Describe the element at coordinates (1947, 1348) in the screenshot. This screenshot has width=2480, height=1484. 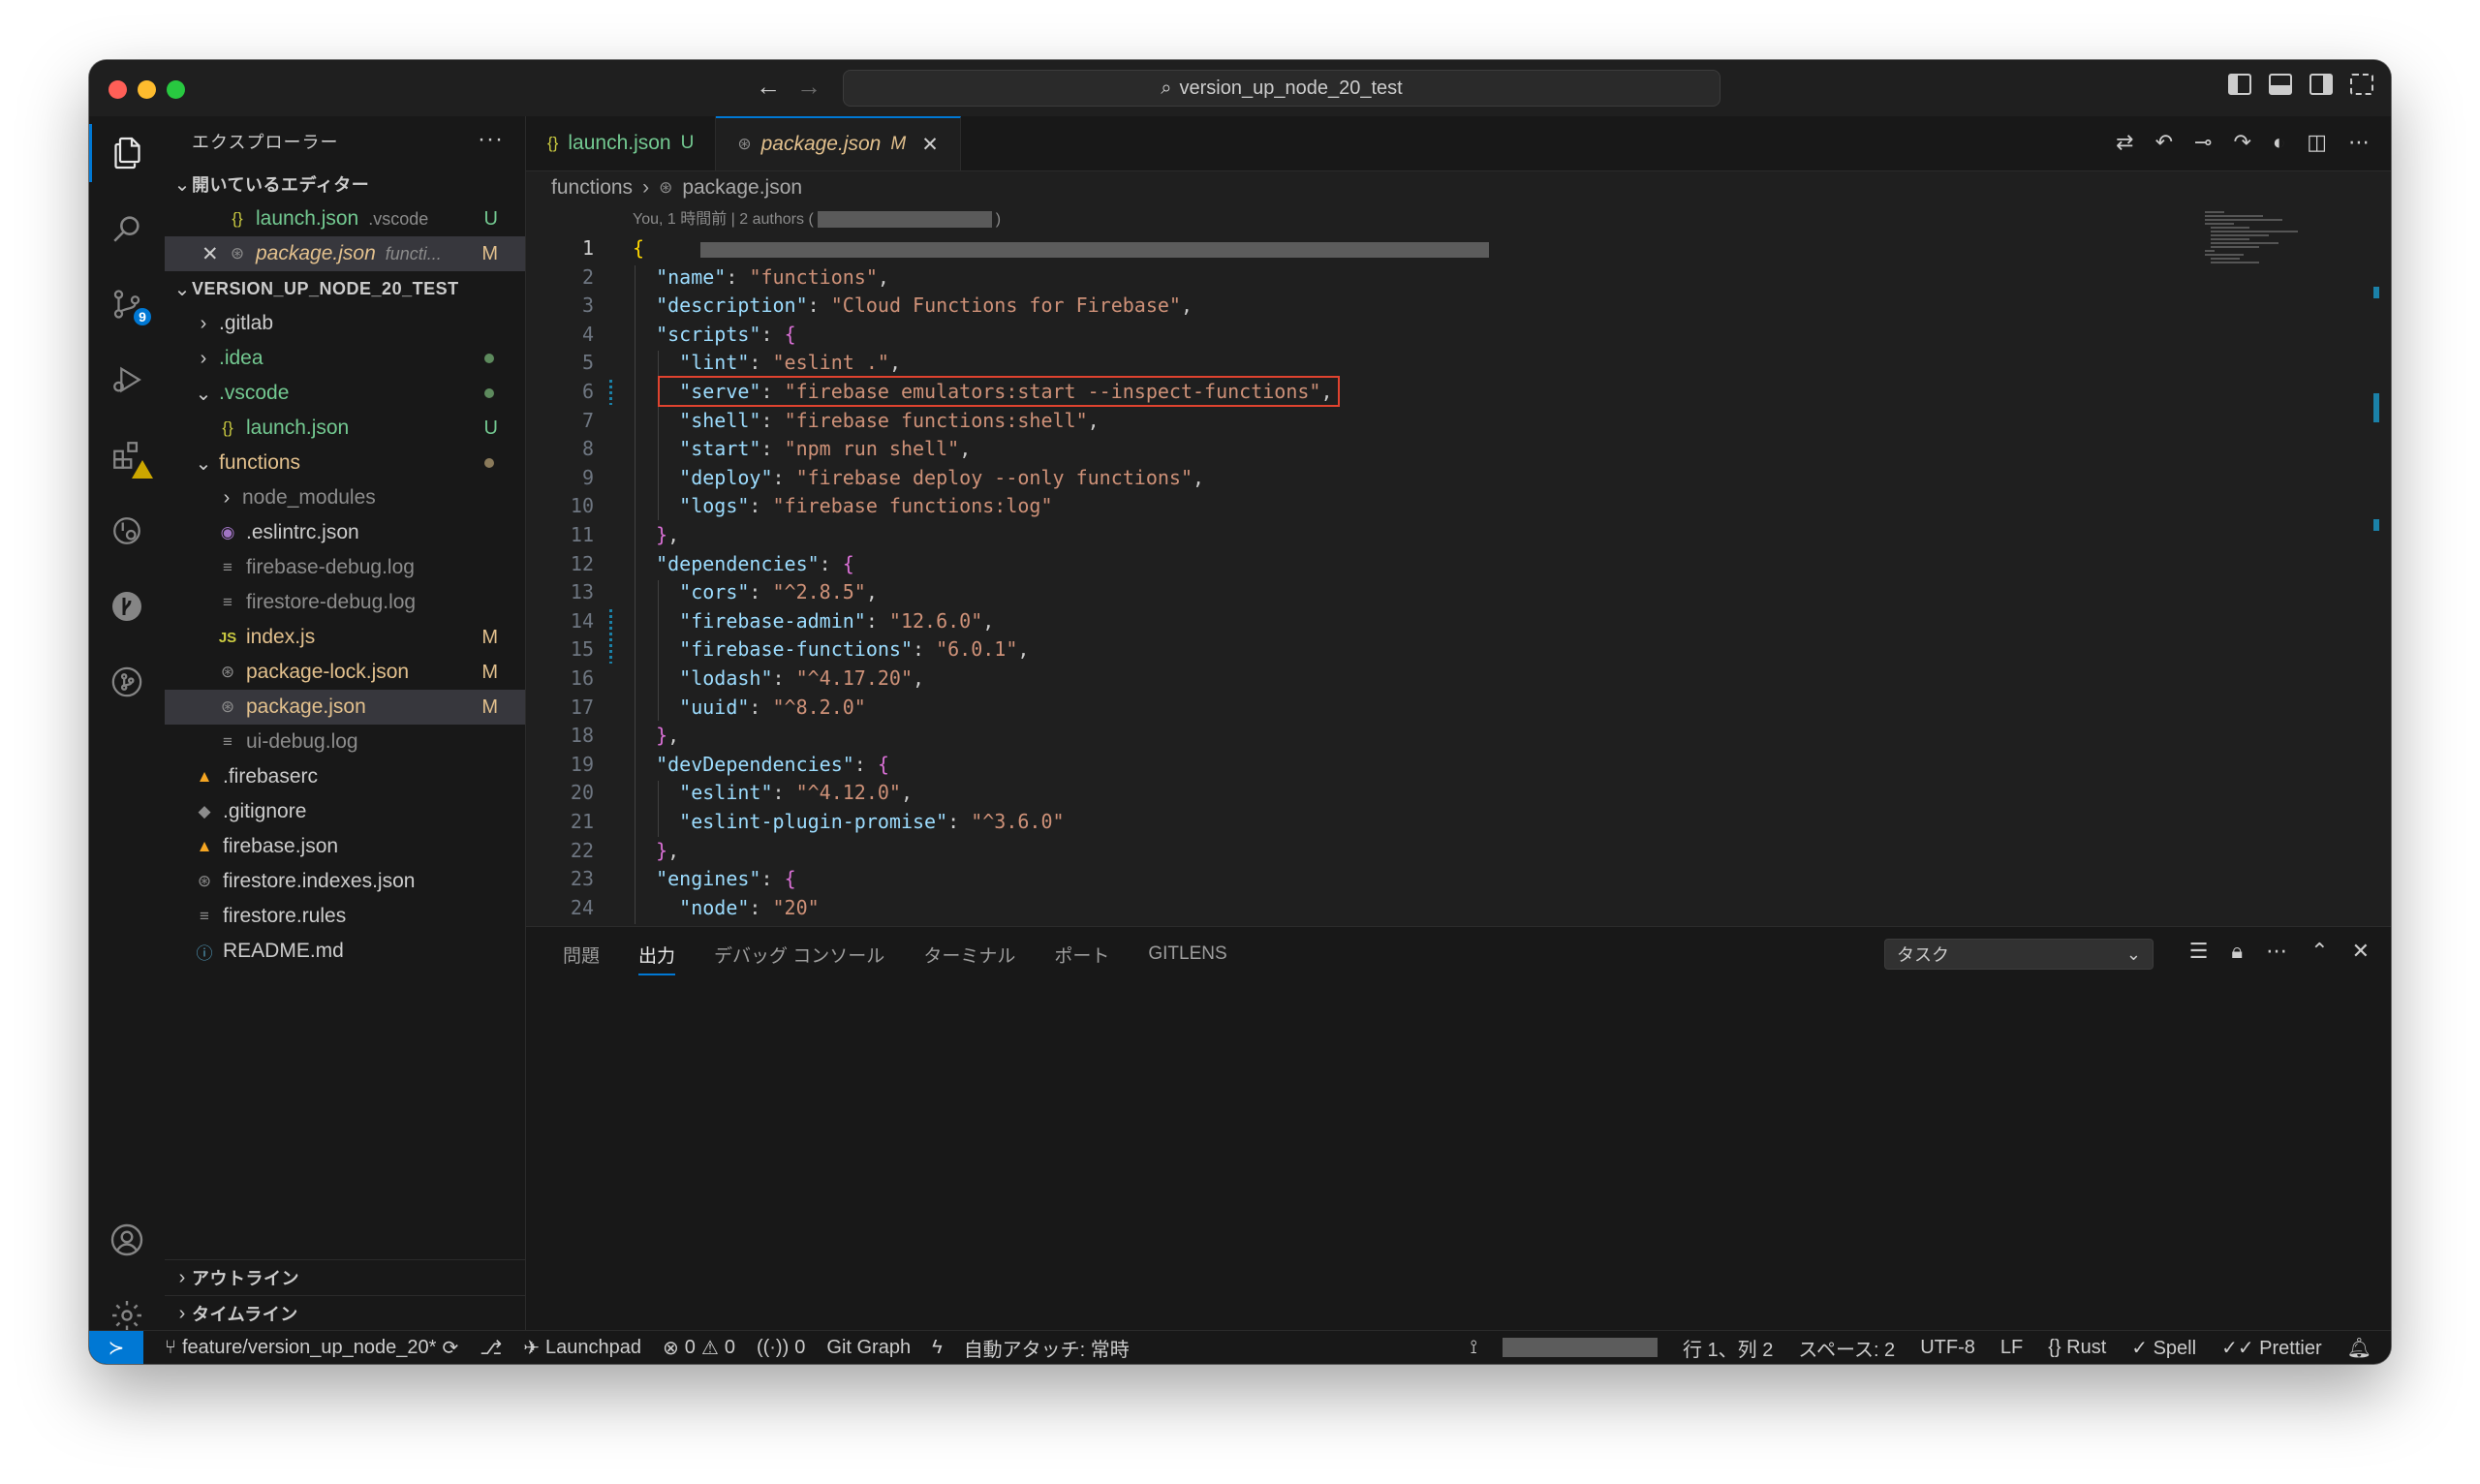
I see `encoding: UTF-8` at that location.